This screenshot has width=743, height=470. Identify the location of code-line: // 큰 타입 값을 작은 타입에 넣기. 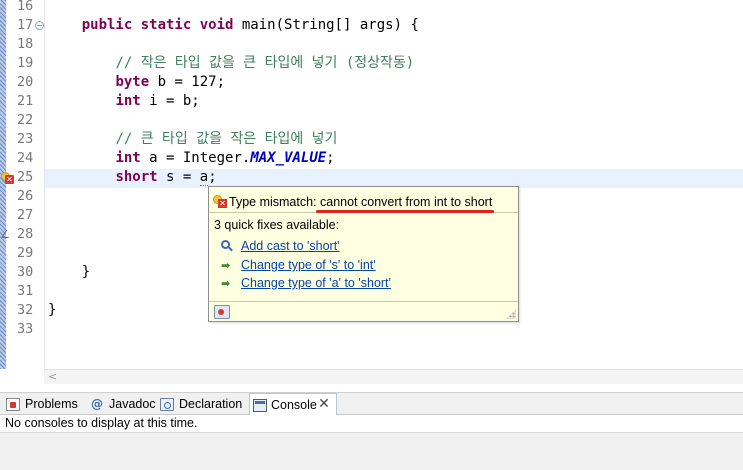
(192, 139).